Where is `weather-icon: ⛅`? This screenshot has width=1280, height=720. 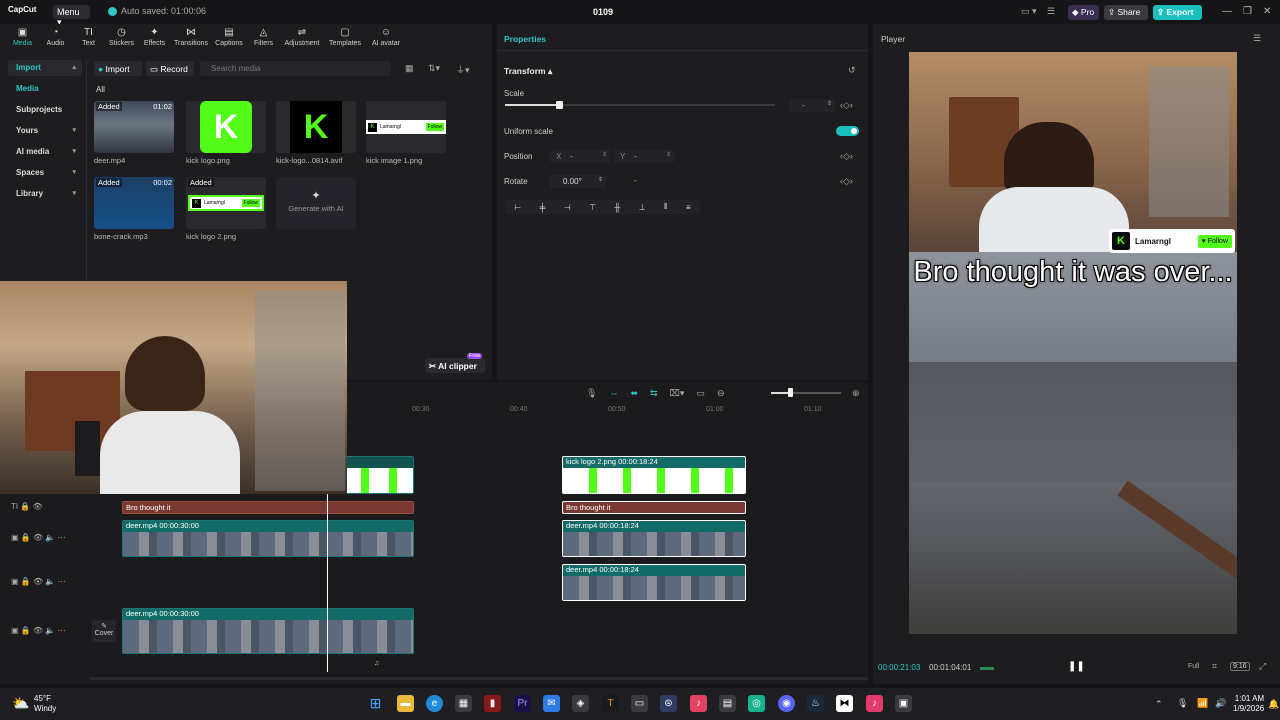 weather-icon: ⛅ is located at coordinates (20, 703).